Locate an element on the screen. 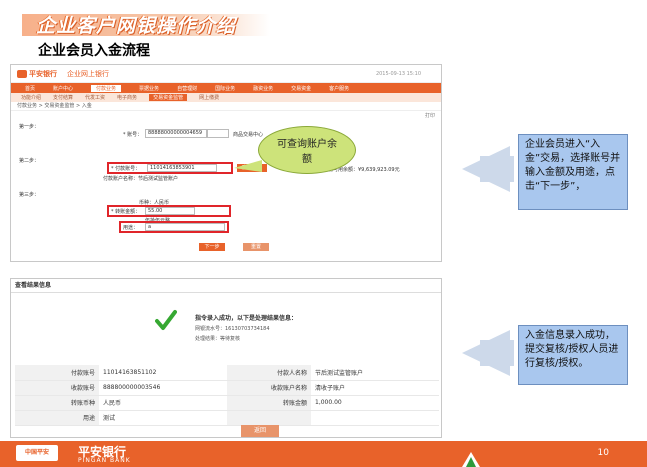 This screenshot has width=647, height=467. table-value is located at coordinates (375, 418).